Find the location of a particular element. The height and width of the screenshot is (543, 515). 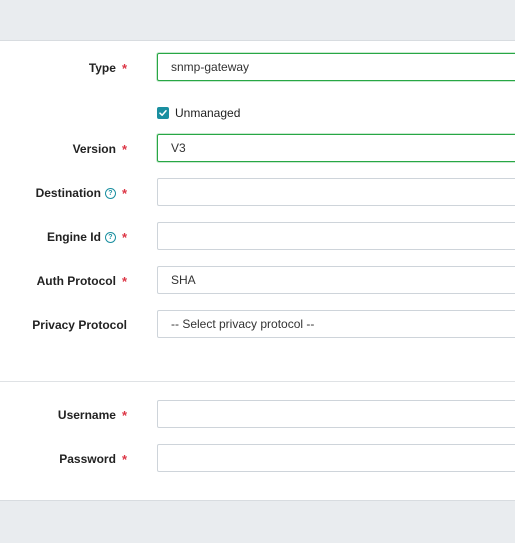

engine-id-label-group: Engine Id ? * is located at coordinates (87, 237).